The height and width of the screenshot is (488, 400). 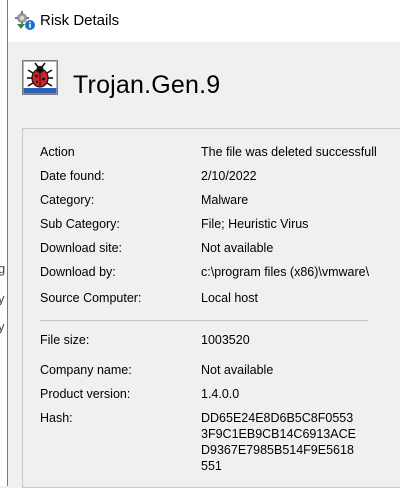 What do you see at coordinates (80, 20) in the screenshot?
I see `window-title: Risk Details` at bounding box center [80, 20].